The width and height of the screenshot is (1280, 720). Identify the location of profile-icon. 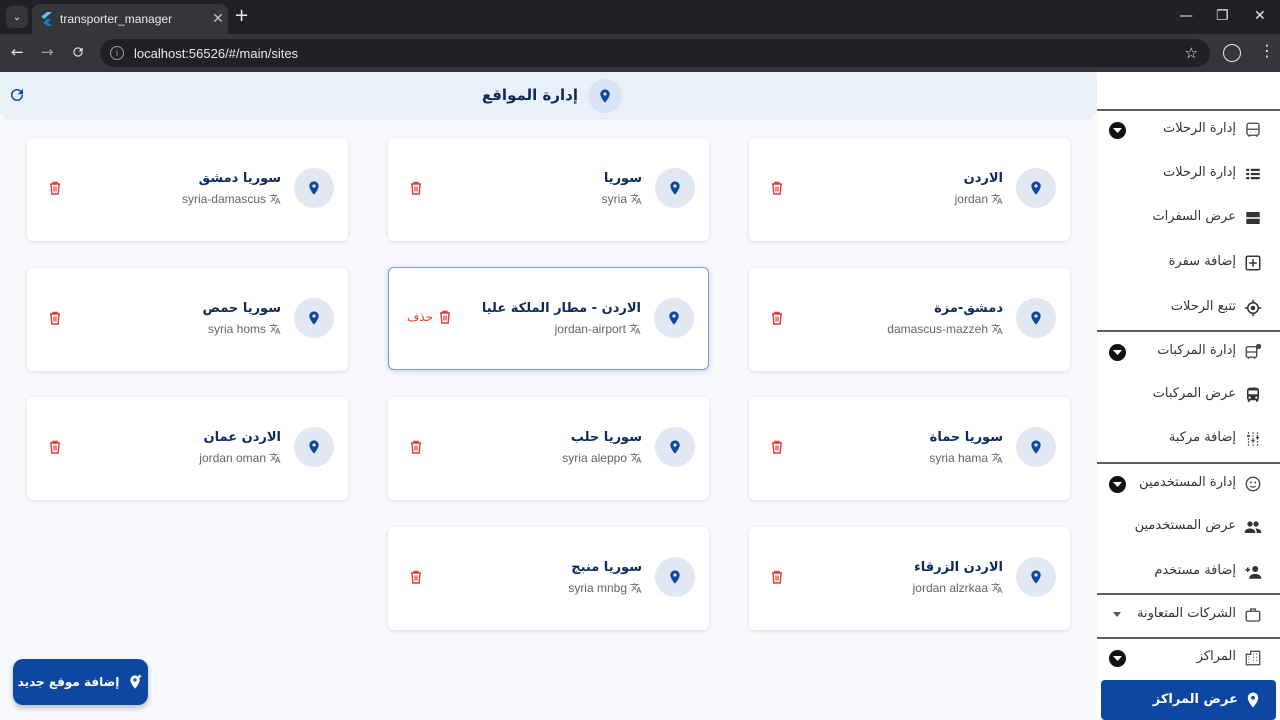
(1232, 53).